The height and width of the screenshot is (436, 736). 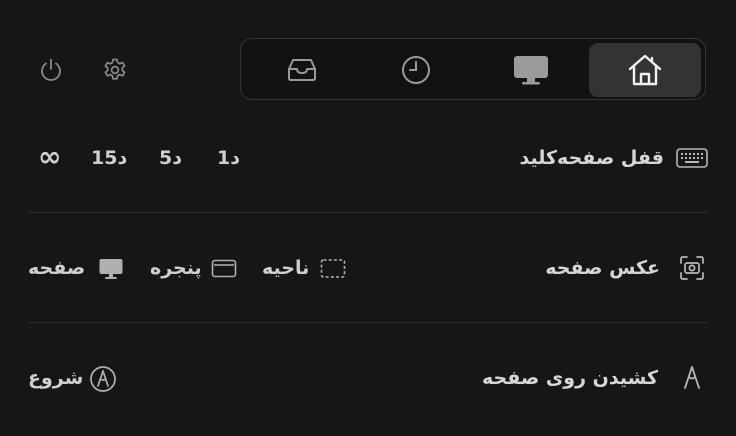 I want to click on tab-inbox, so click(x=302, y=70).